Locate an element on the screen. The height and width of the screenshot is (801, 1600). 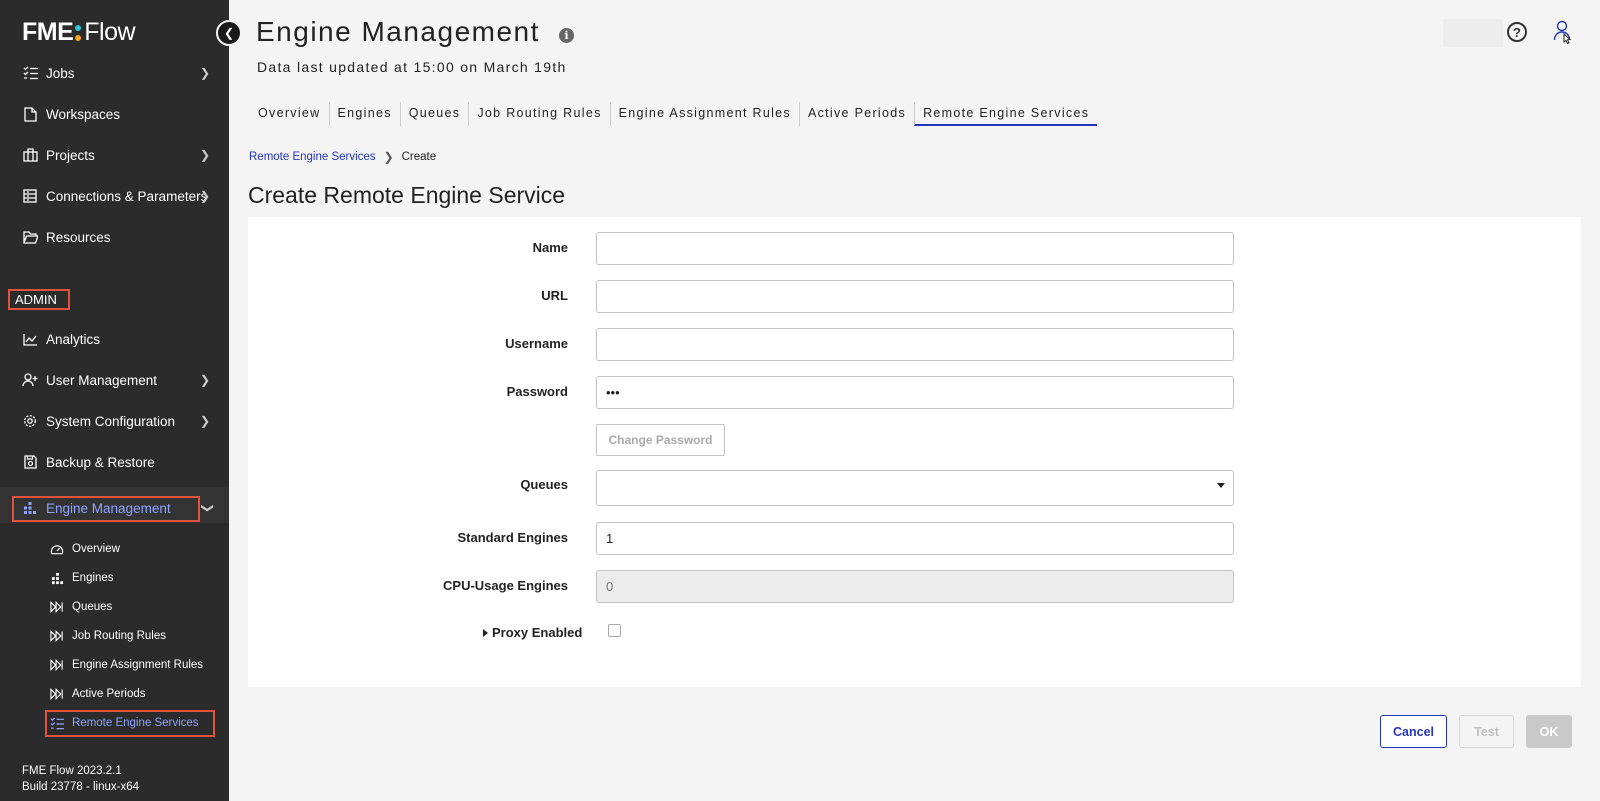
sidebar-item-system-configuration: System Configuration ❯ is located at coordinates (114, 421).